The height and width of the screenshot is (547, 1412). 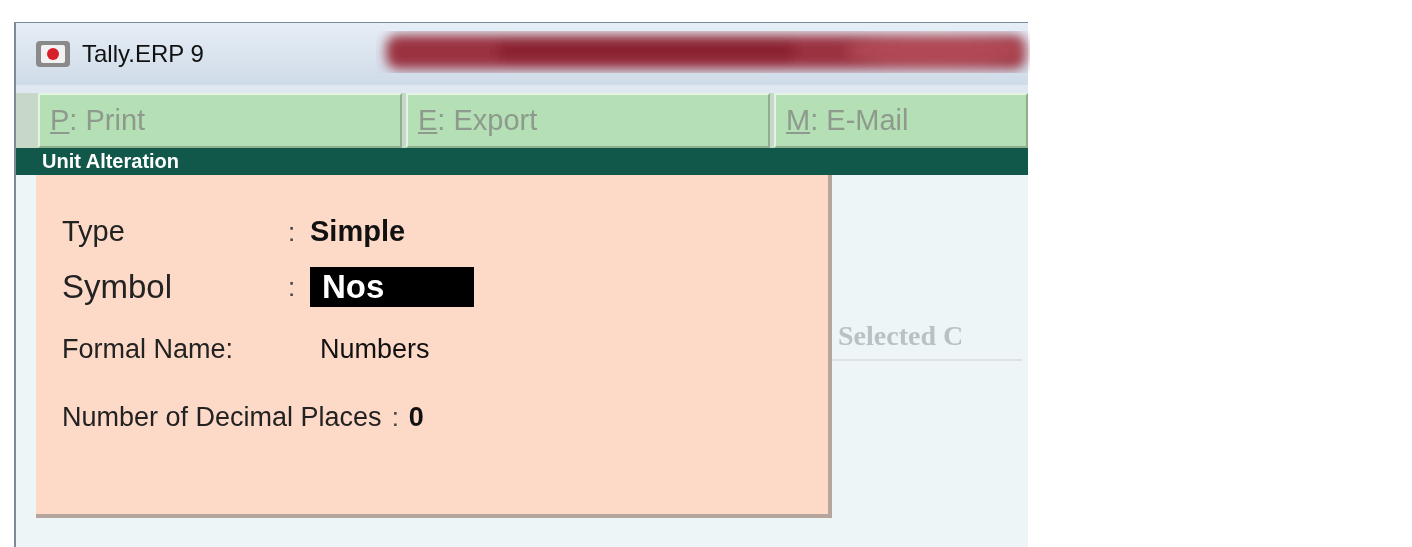 I want to click on field-label: Formal Name:, so click(x=148, y=349).